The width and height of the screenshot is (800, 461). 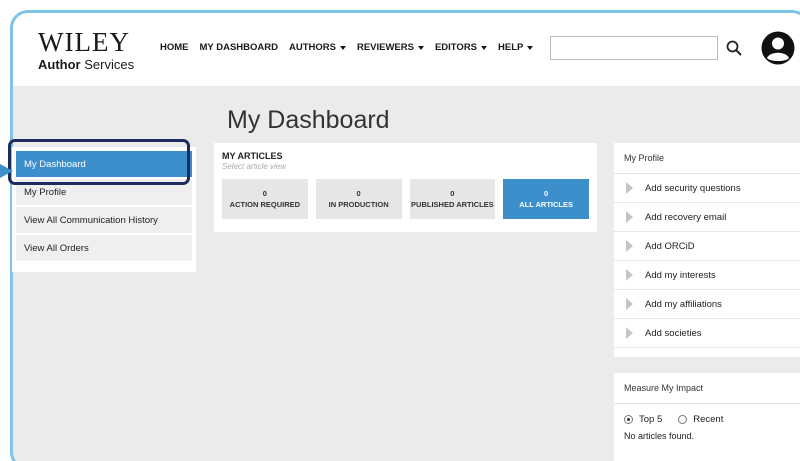 What do you see at coordinates (254, 166) in the screenshot?
I see `articles-subtitle: Select article view` at bounding box center [254, 166].